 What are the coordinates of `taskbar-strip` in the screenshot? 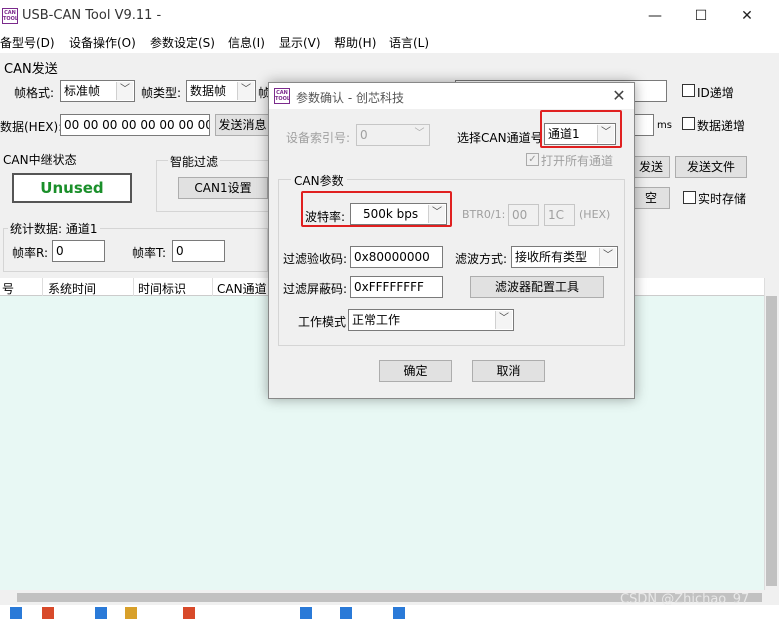 It's located at (389, 612).